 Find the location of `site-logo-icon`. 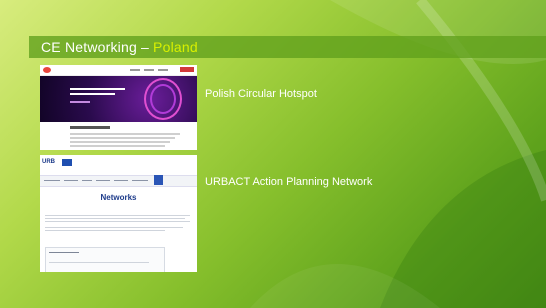

site-logo-icon is located at coordinates (47, 70).